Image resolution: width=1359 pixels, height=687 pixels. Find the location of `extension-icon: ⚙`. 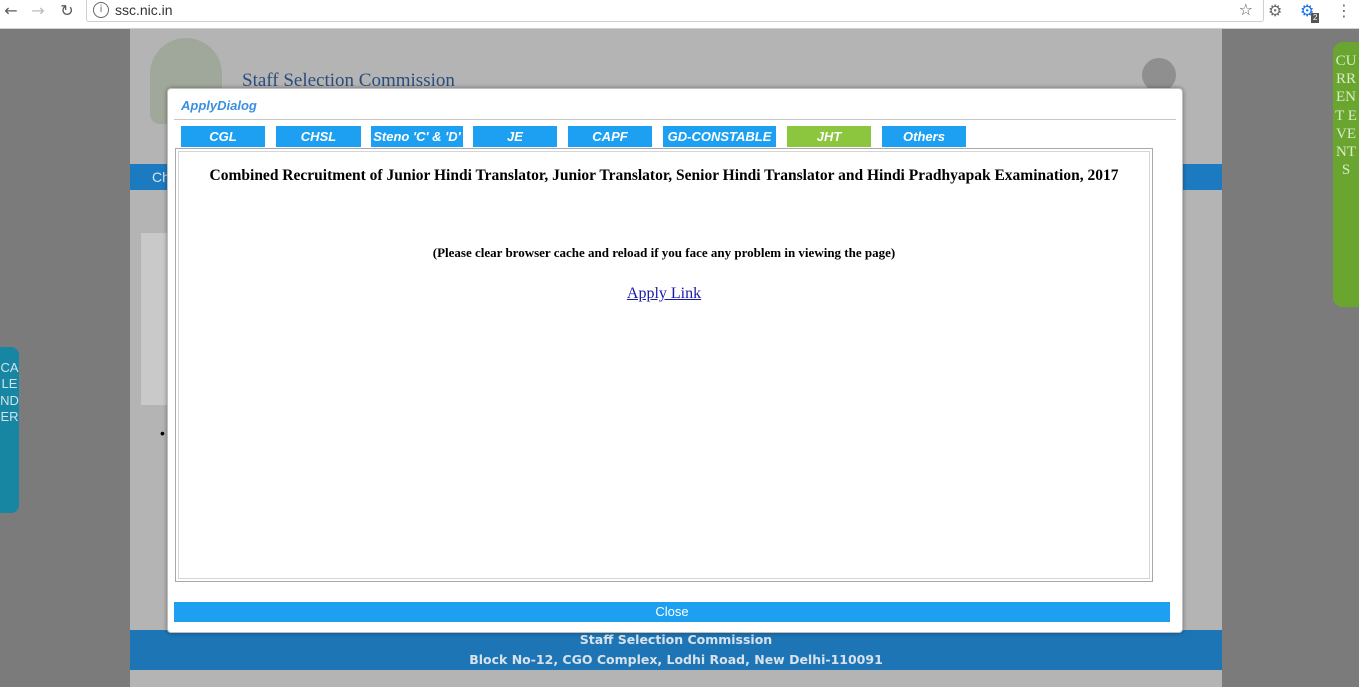

extension-icon: ⚙ is located at coordinates (1275, 11).